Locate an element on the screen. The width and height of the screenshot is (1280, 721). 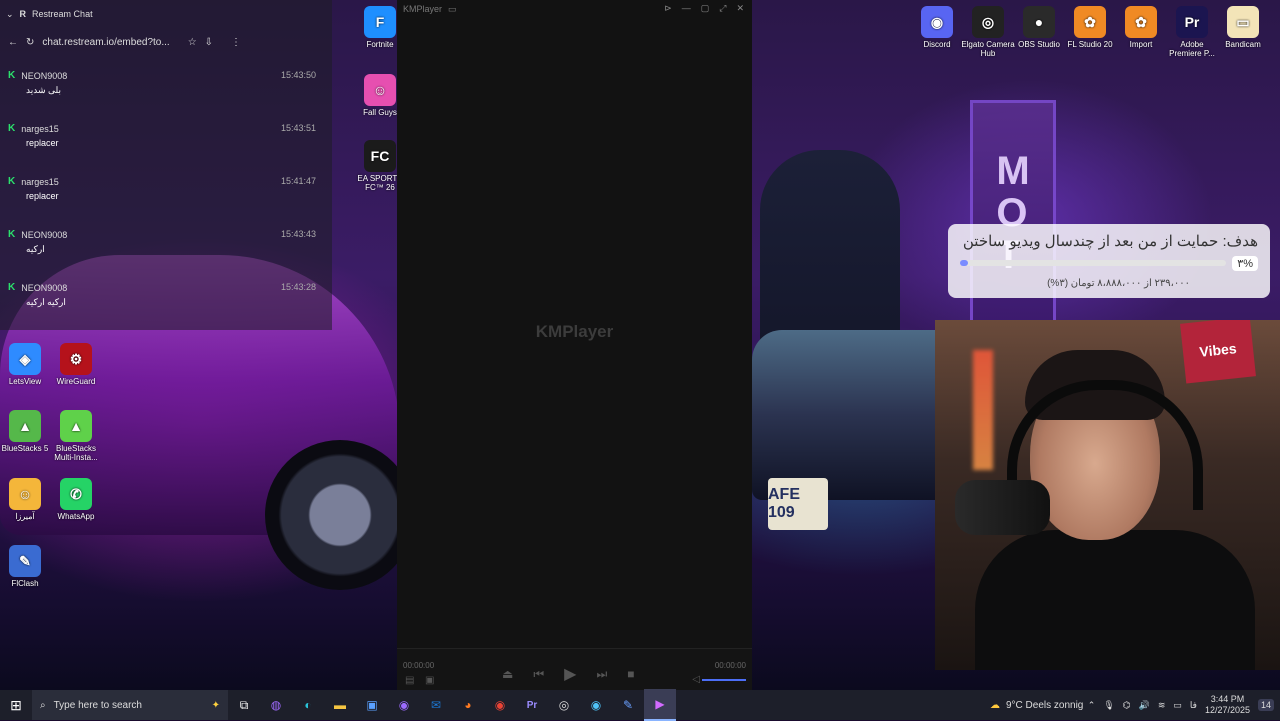
maximize-icon: ▢ is located at coordinates (705, 8).